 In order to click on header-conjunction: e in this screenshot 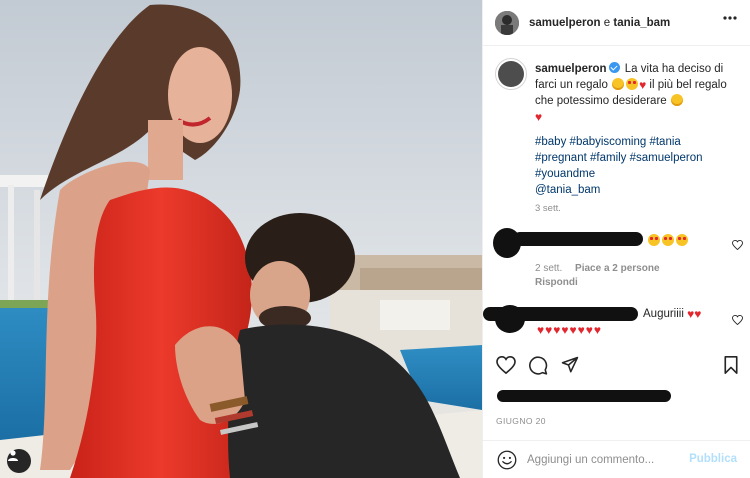, I will do `click(607, 22)`.